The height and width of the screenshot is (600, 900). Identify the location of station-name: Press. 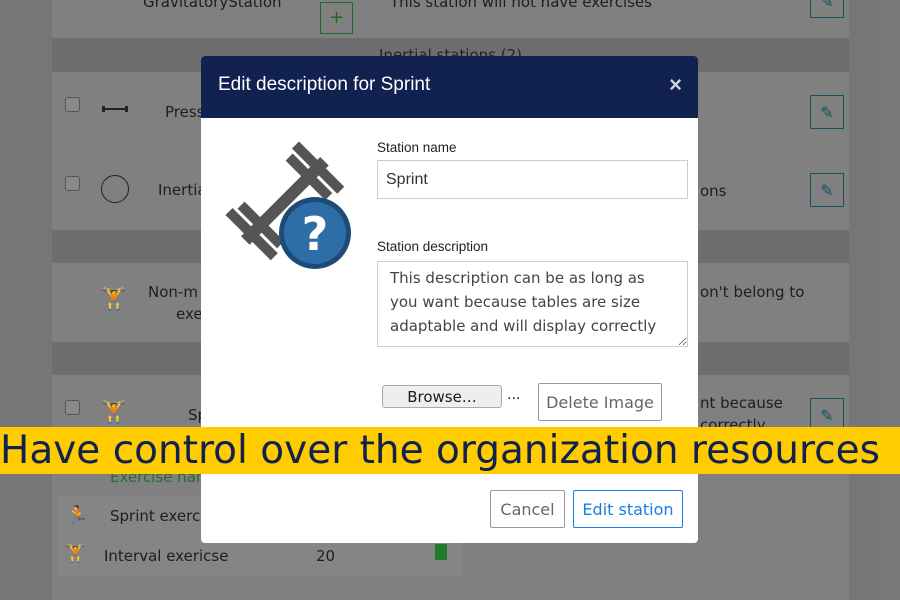
(185, 112).